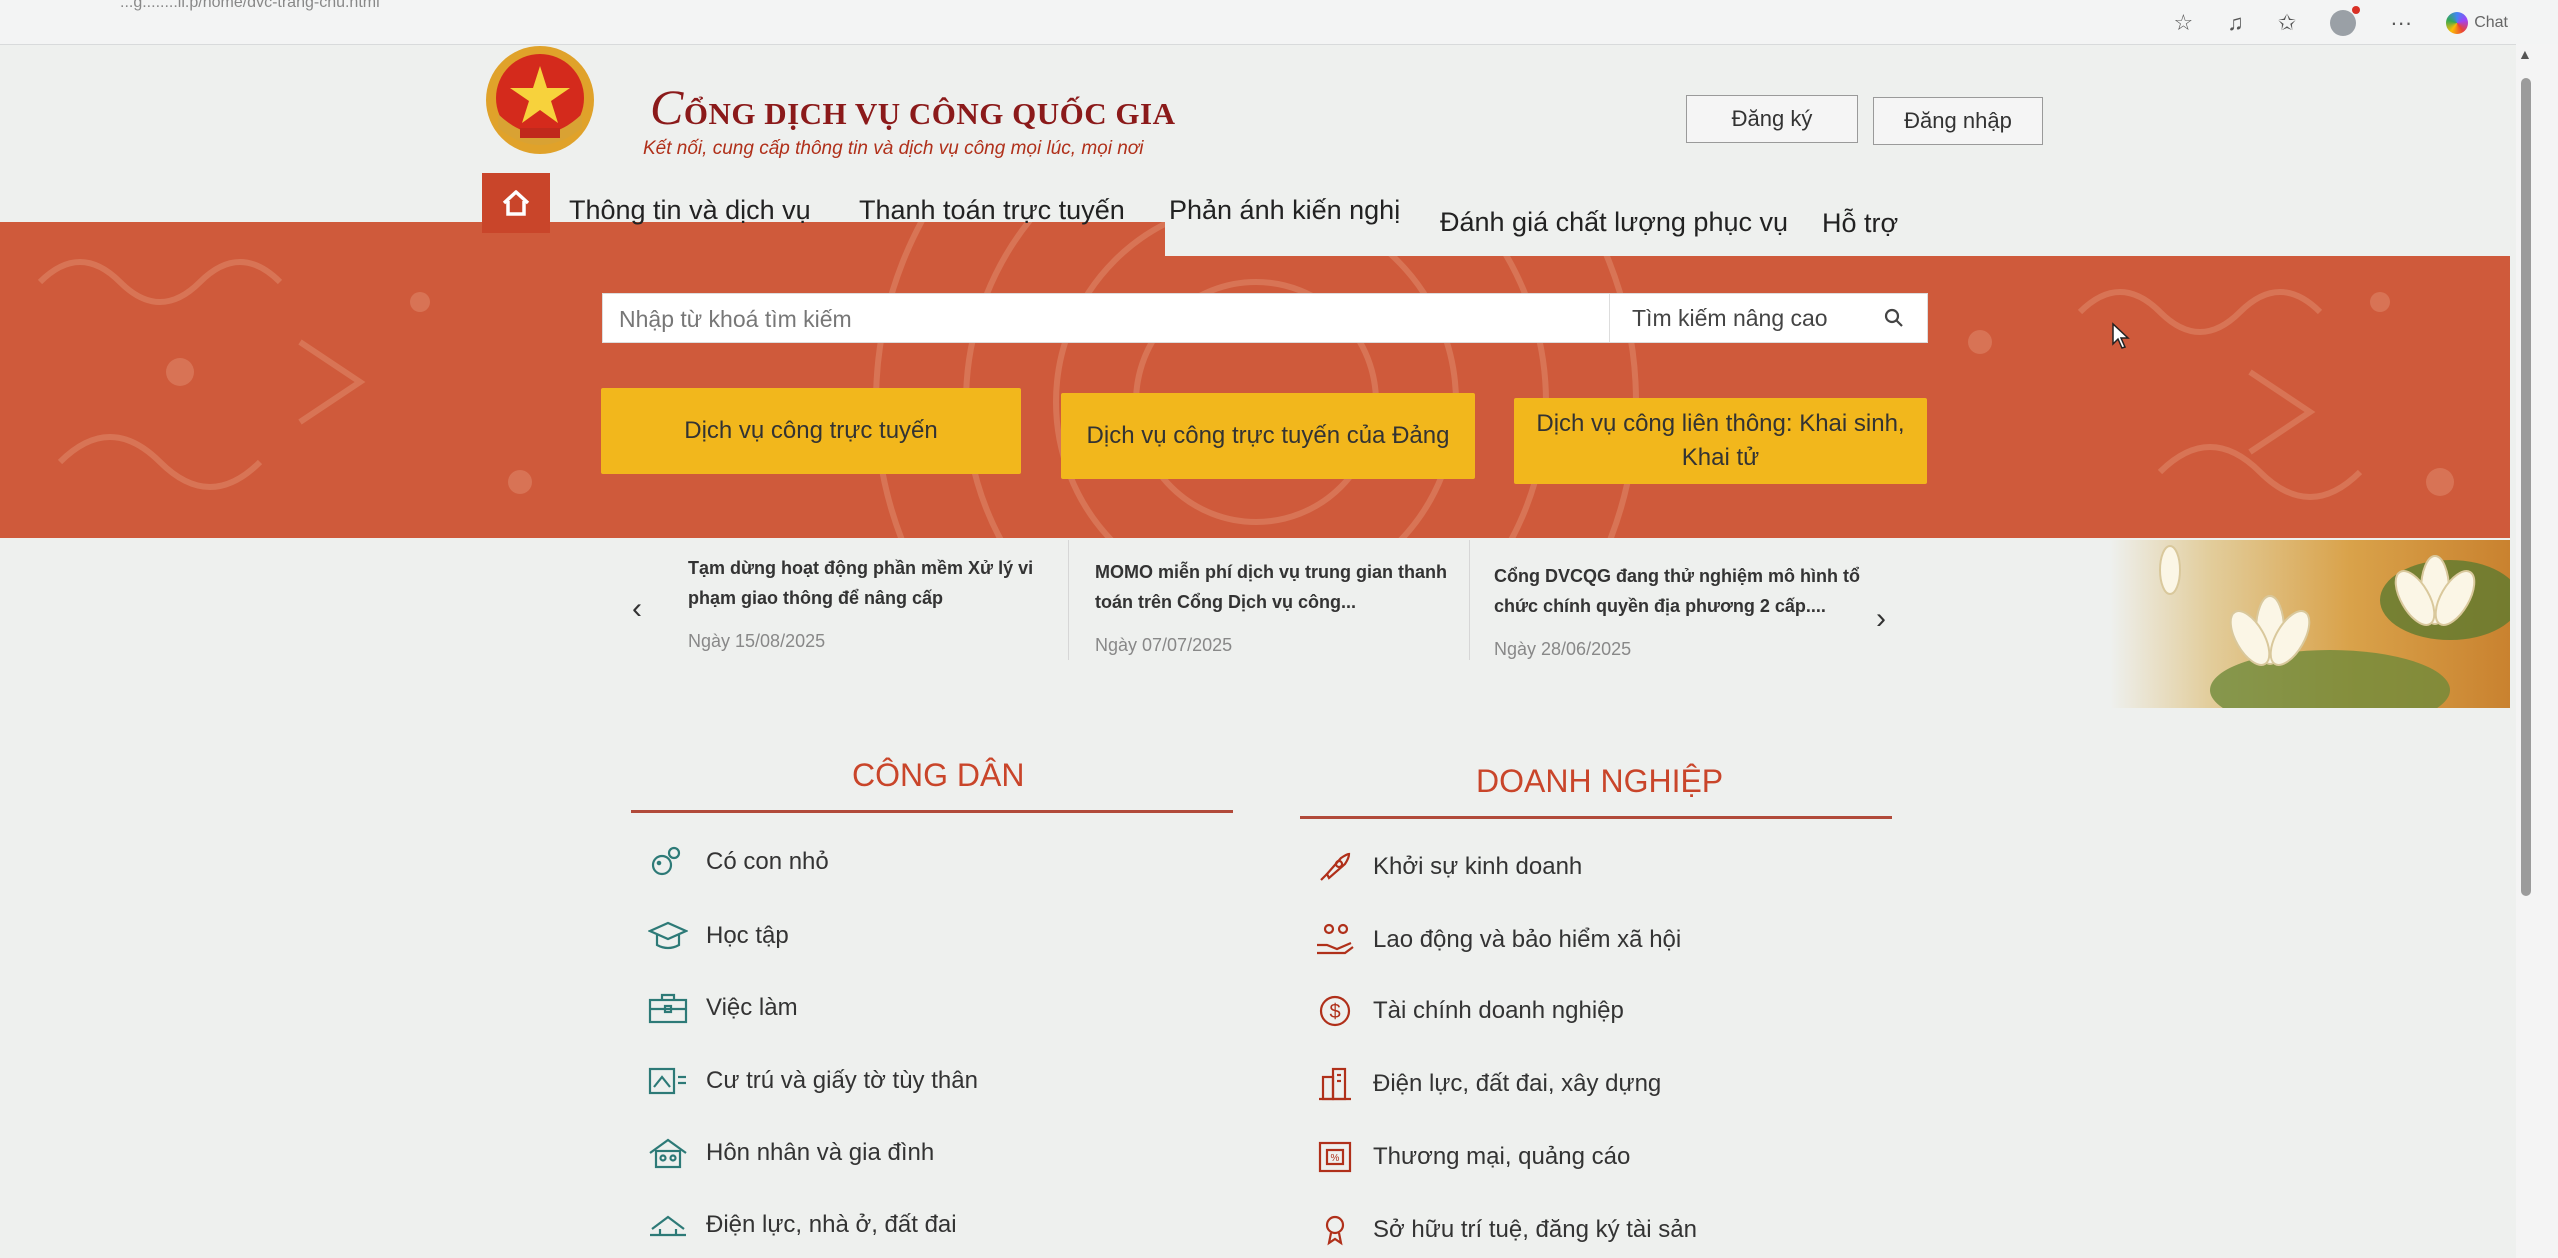 The height and width of the screenshot is (1258, 2558). I want to click on more-icon: ···, so click(2401, 23).